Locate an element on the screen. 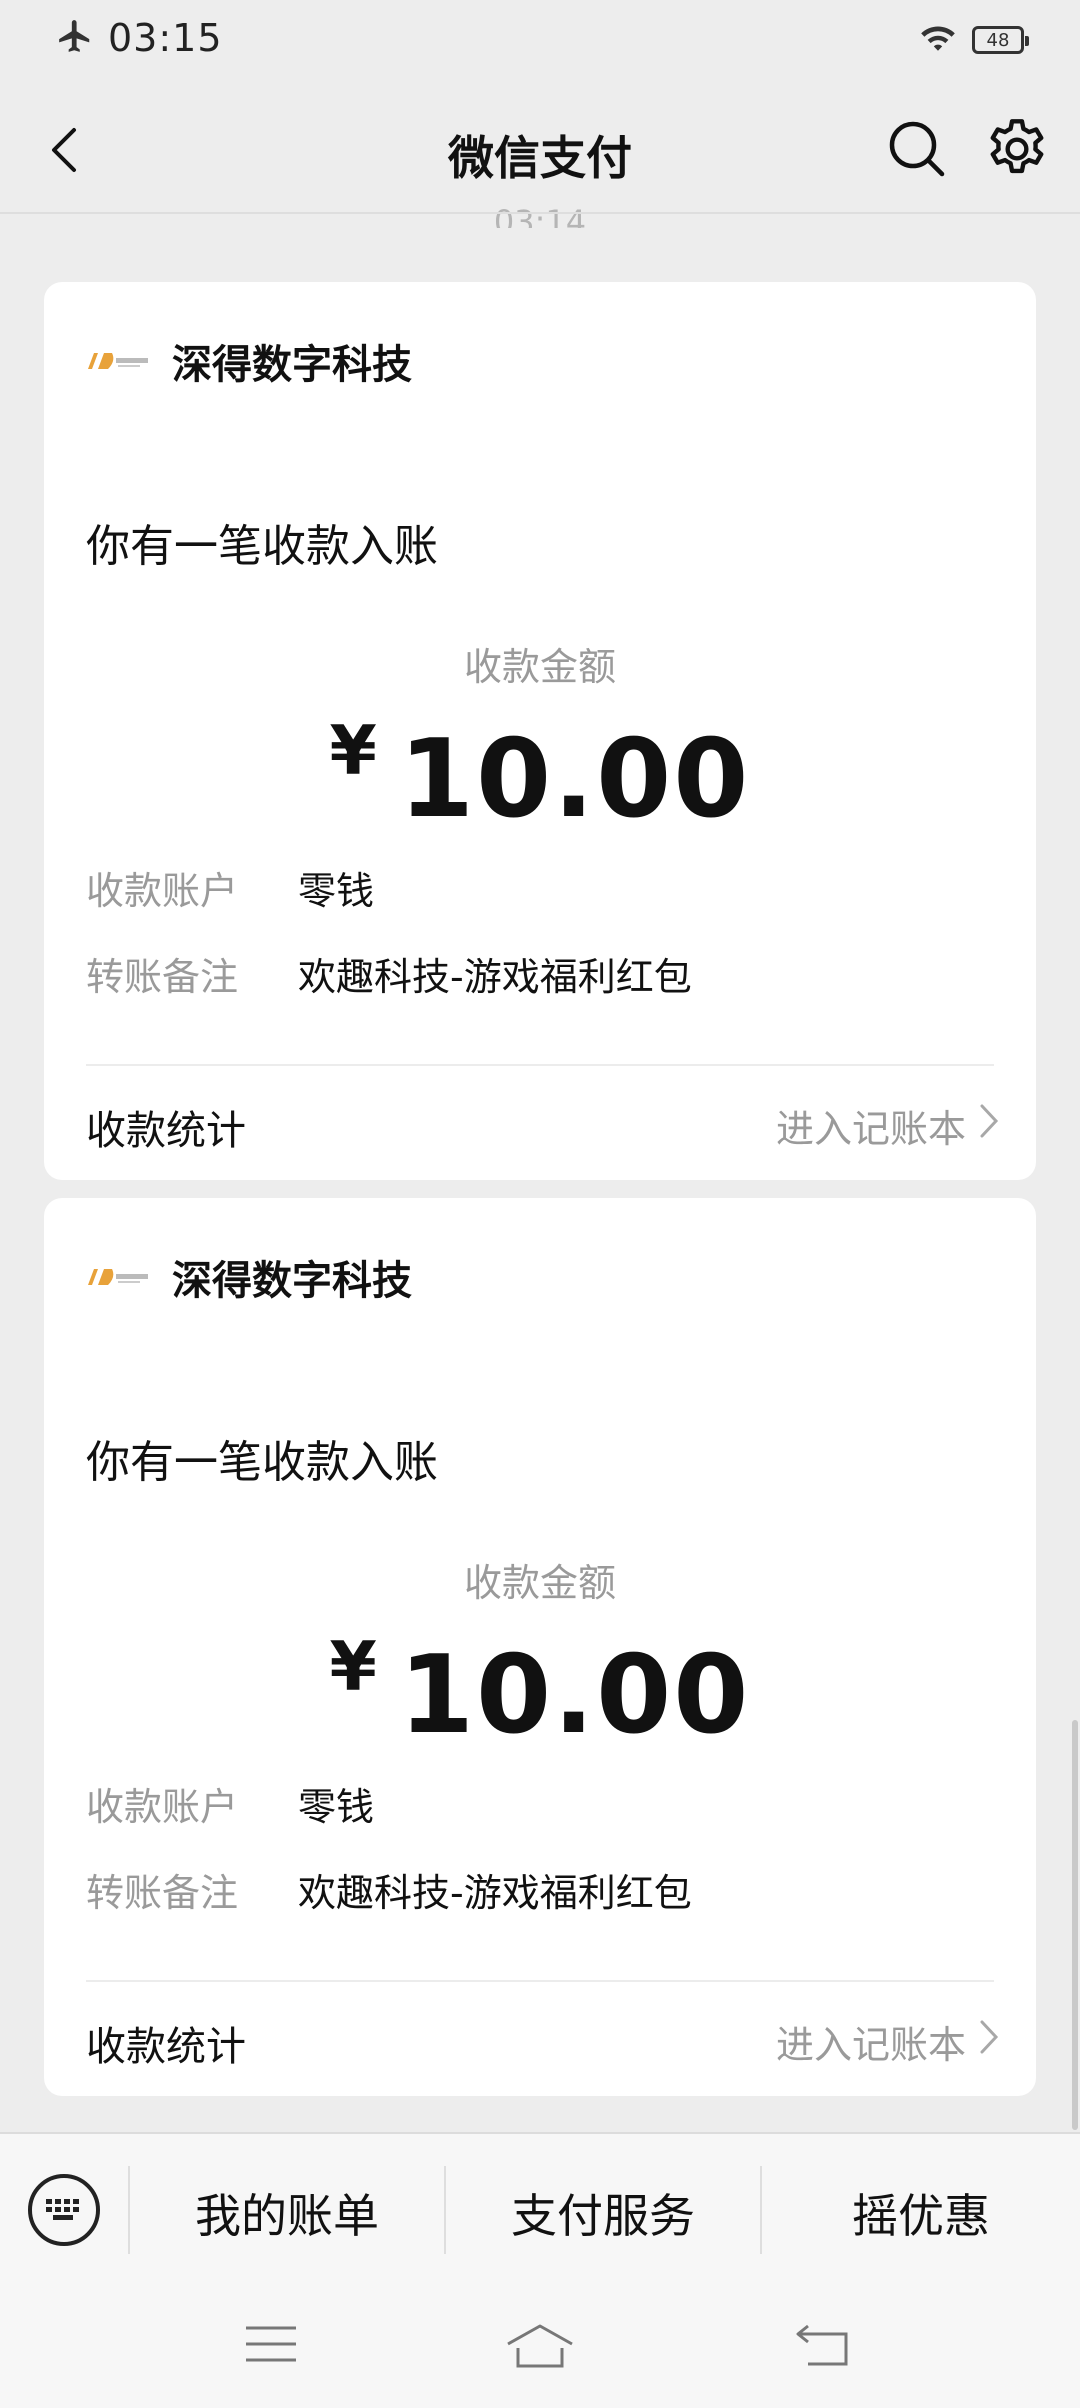 This screenshot has width=1080, height=2408. menu-pay-services: 支付服务 is located at coordinates (603, 2213).